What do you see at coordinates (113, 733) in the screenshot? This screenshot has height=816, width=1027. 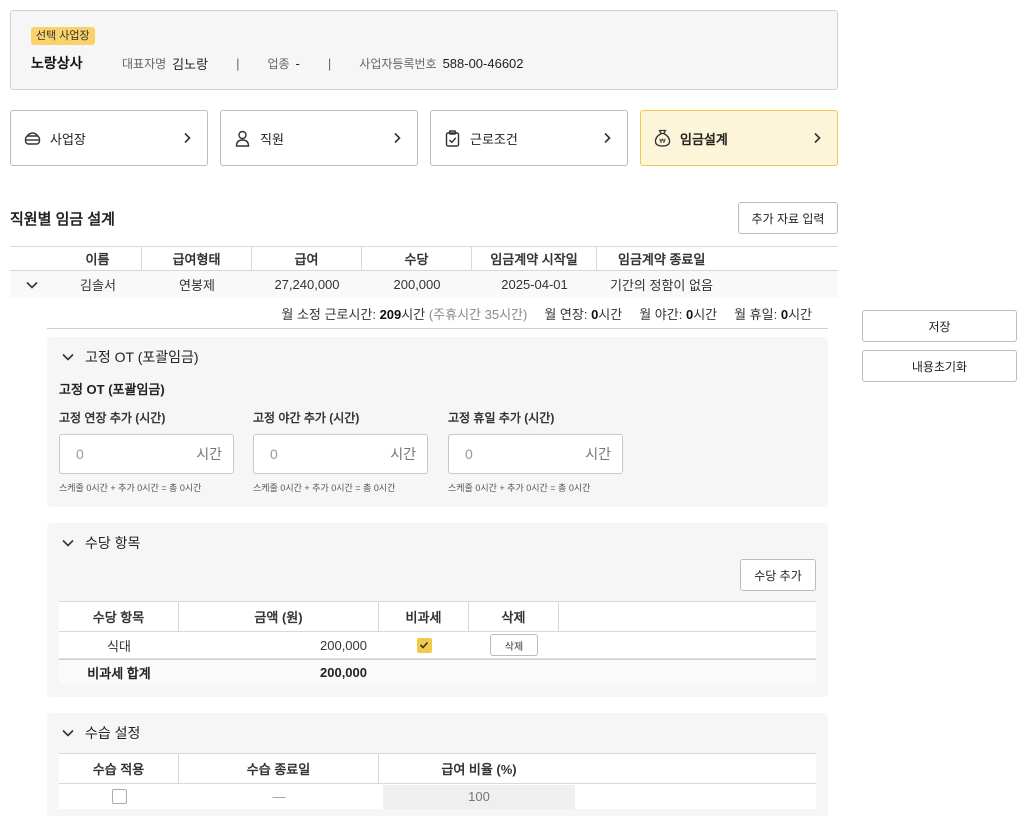 I see `panel-title: 수습 설정` at bounding box center [113, 733].